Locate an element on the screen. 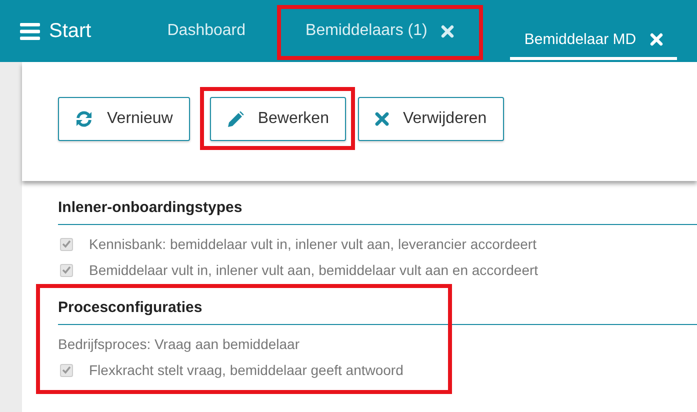 The width and height of the screenshot is (697, 412). tab-label: Bemiddelaars (1) is located at coordinates (367, 31).